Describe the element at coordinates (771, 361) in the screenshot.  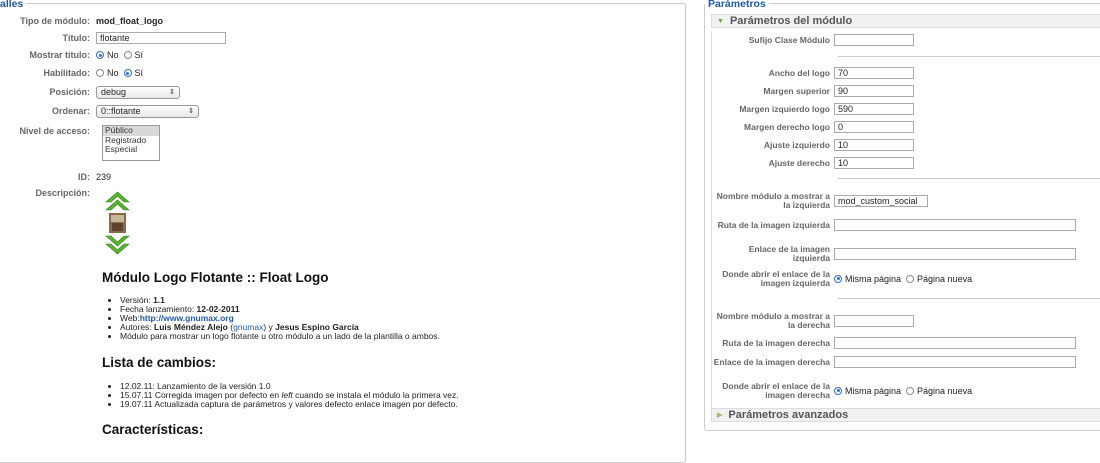
I see `enlace-der-label: Enlace de la imagen derecha` at that location.